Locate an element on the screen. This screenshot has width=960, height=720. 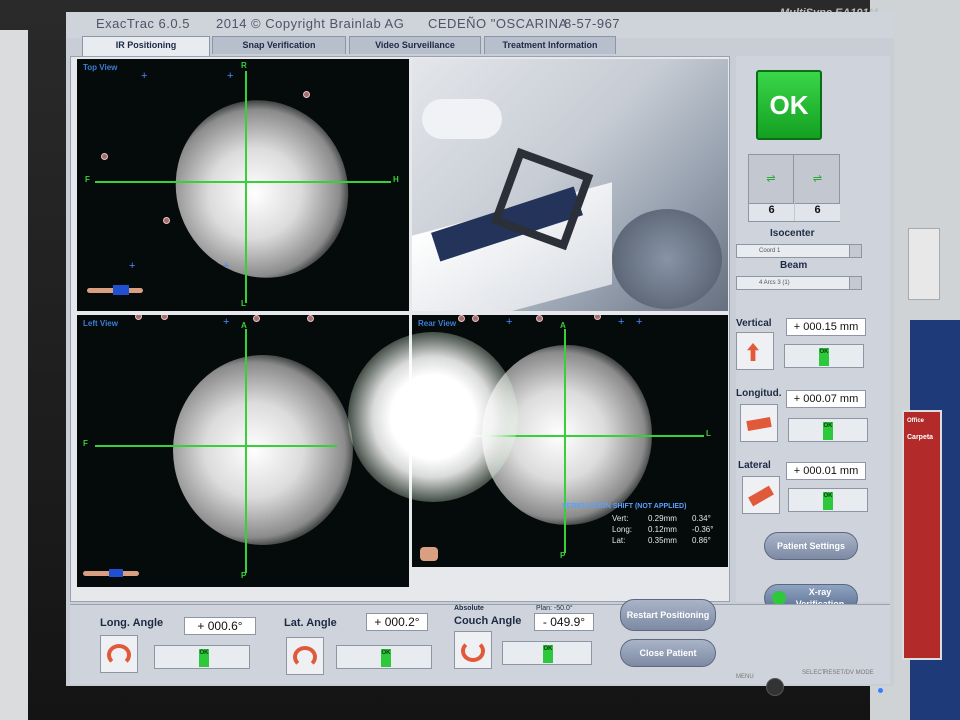
camera-1-icon: ⇌ is located at coordinates (771, 179).